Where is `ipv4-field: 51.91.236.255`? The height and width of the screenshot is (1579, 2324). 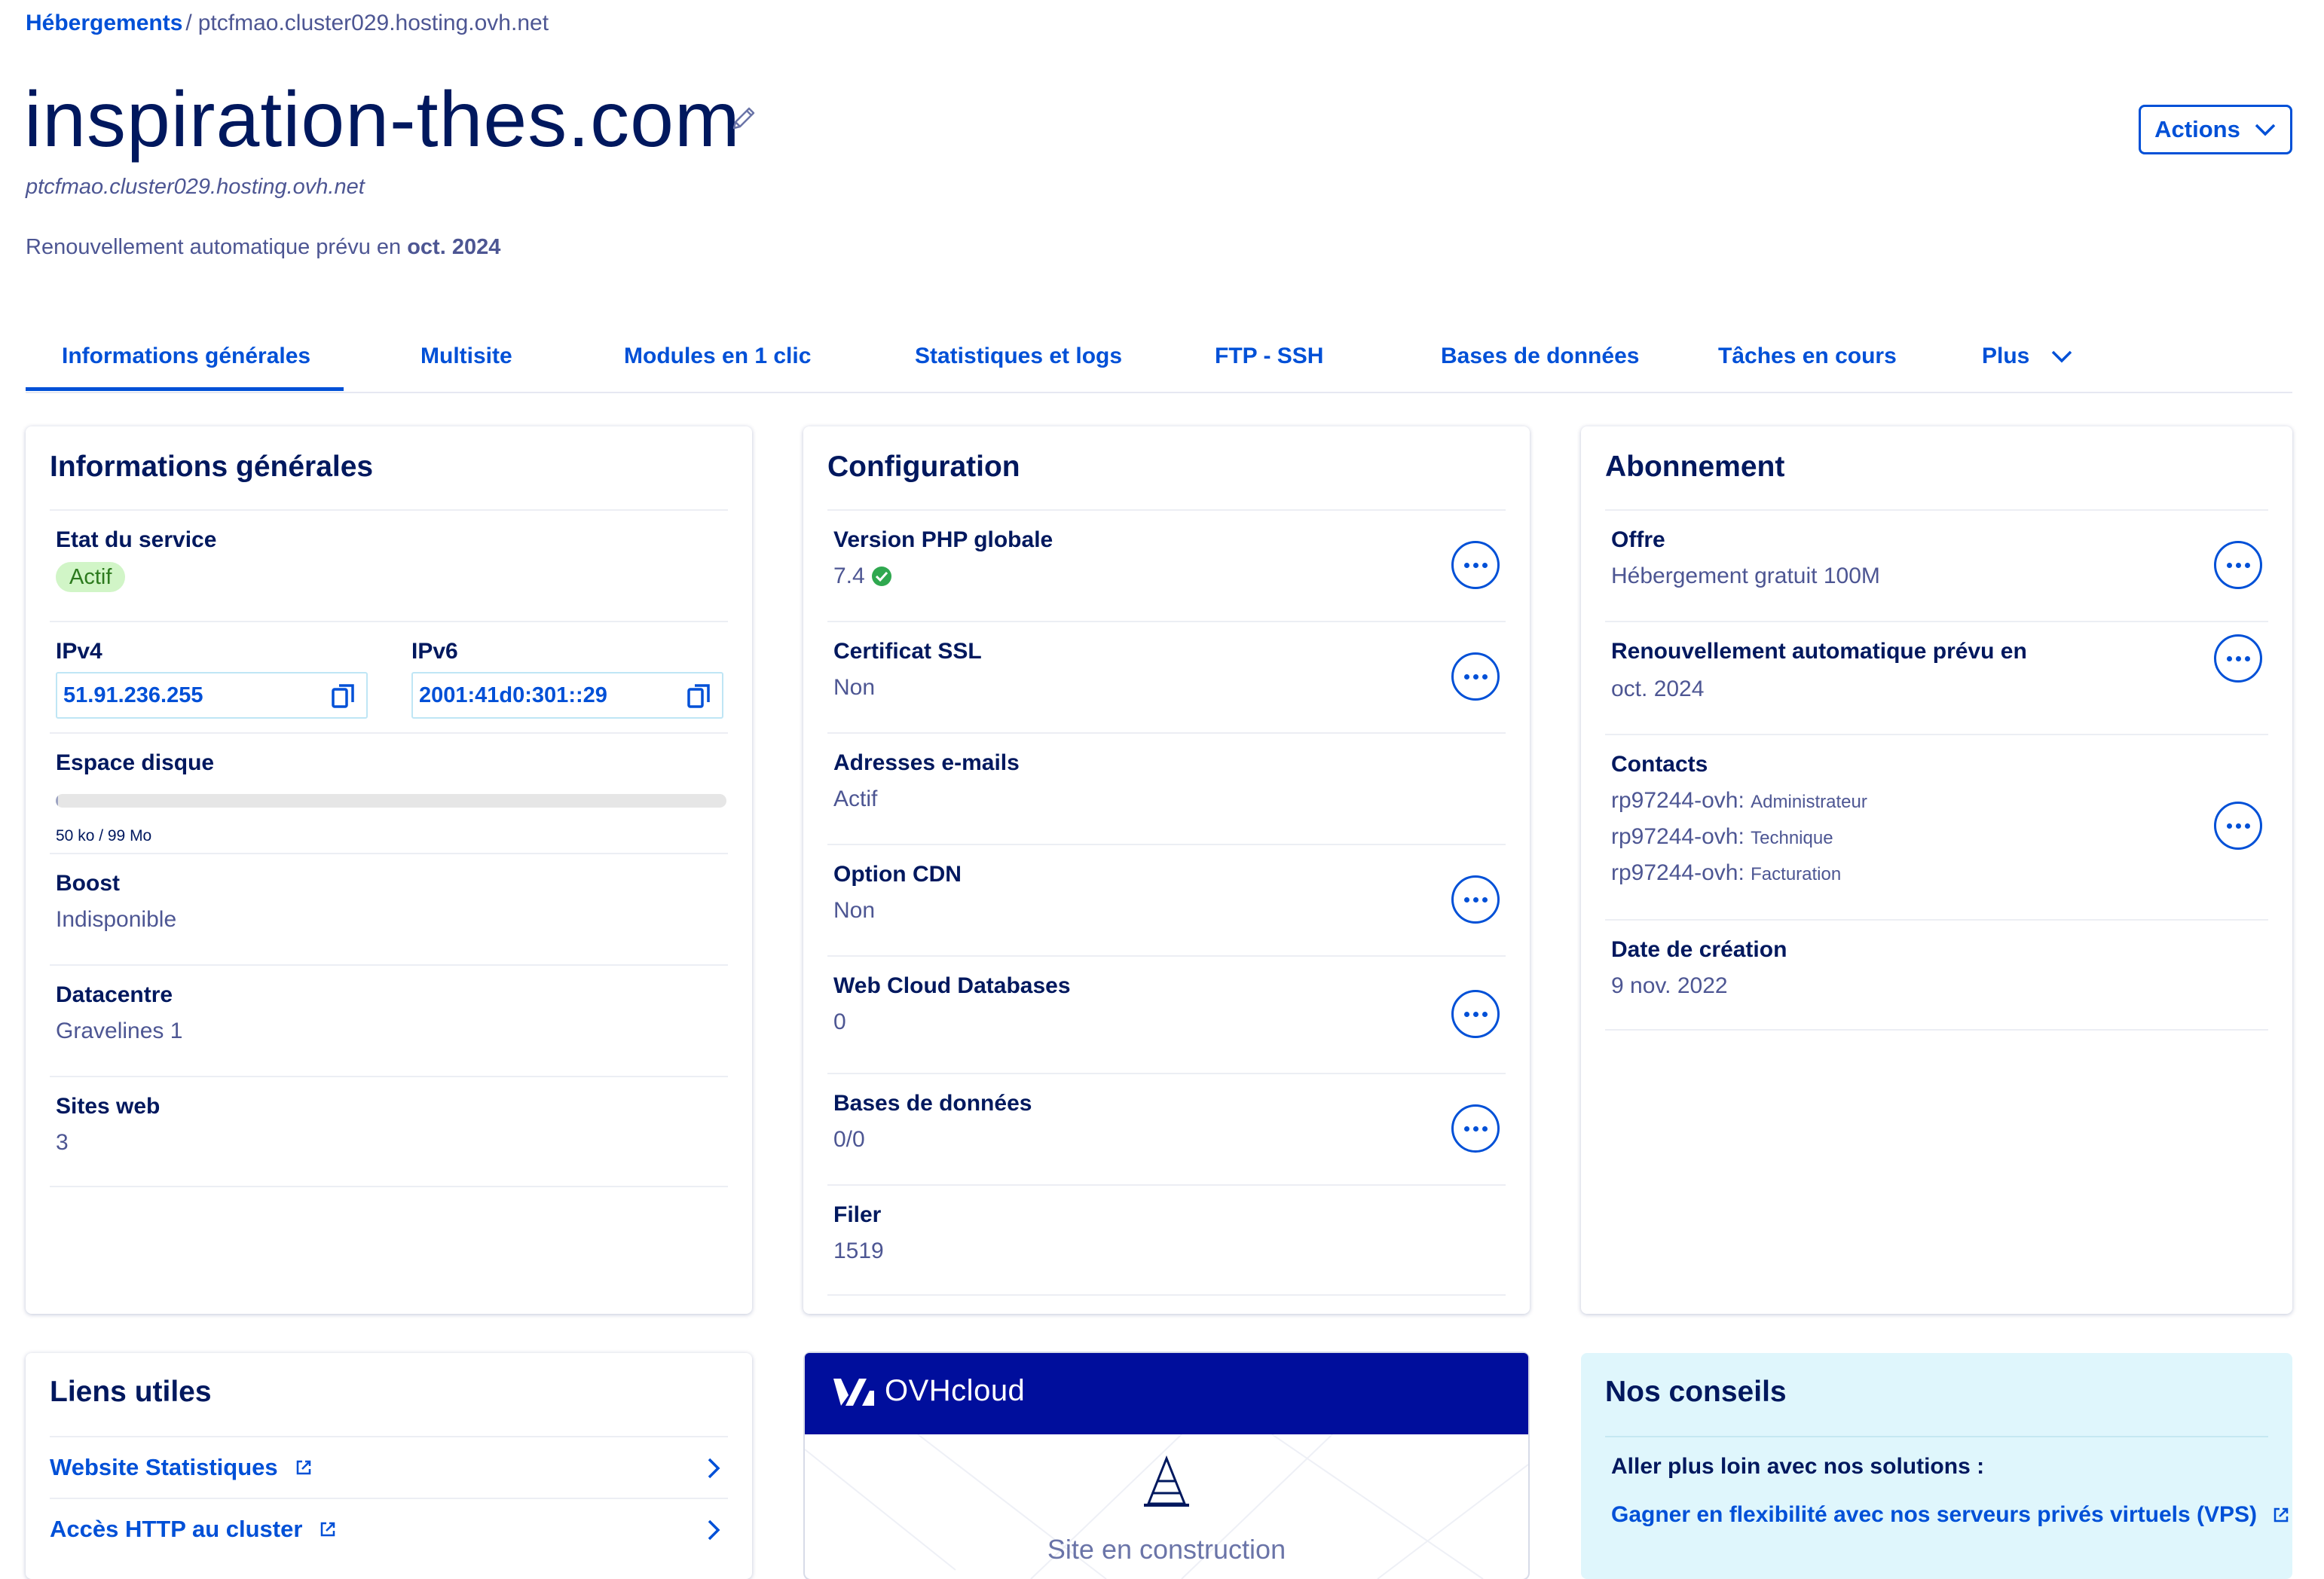
ipv4-field: 51.91.236.255 is located at coordinates (212, 695).